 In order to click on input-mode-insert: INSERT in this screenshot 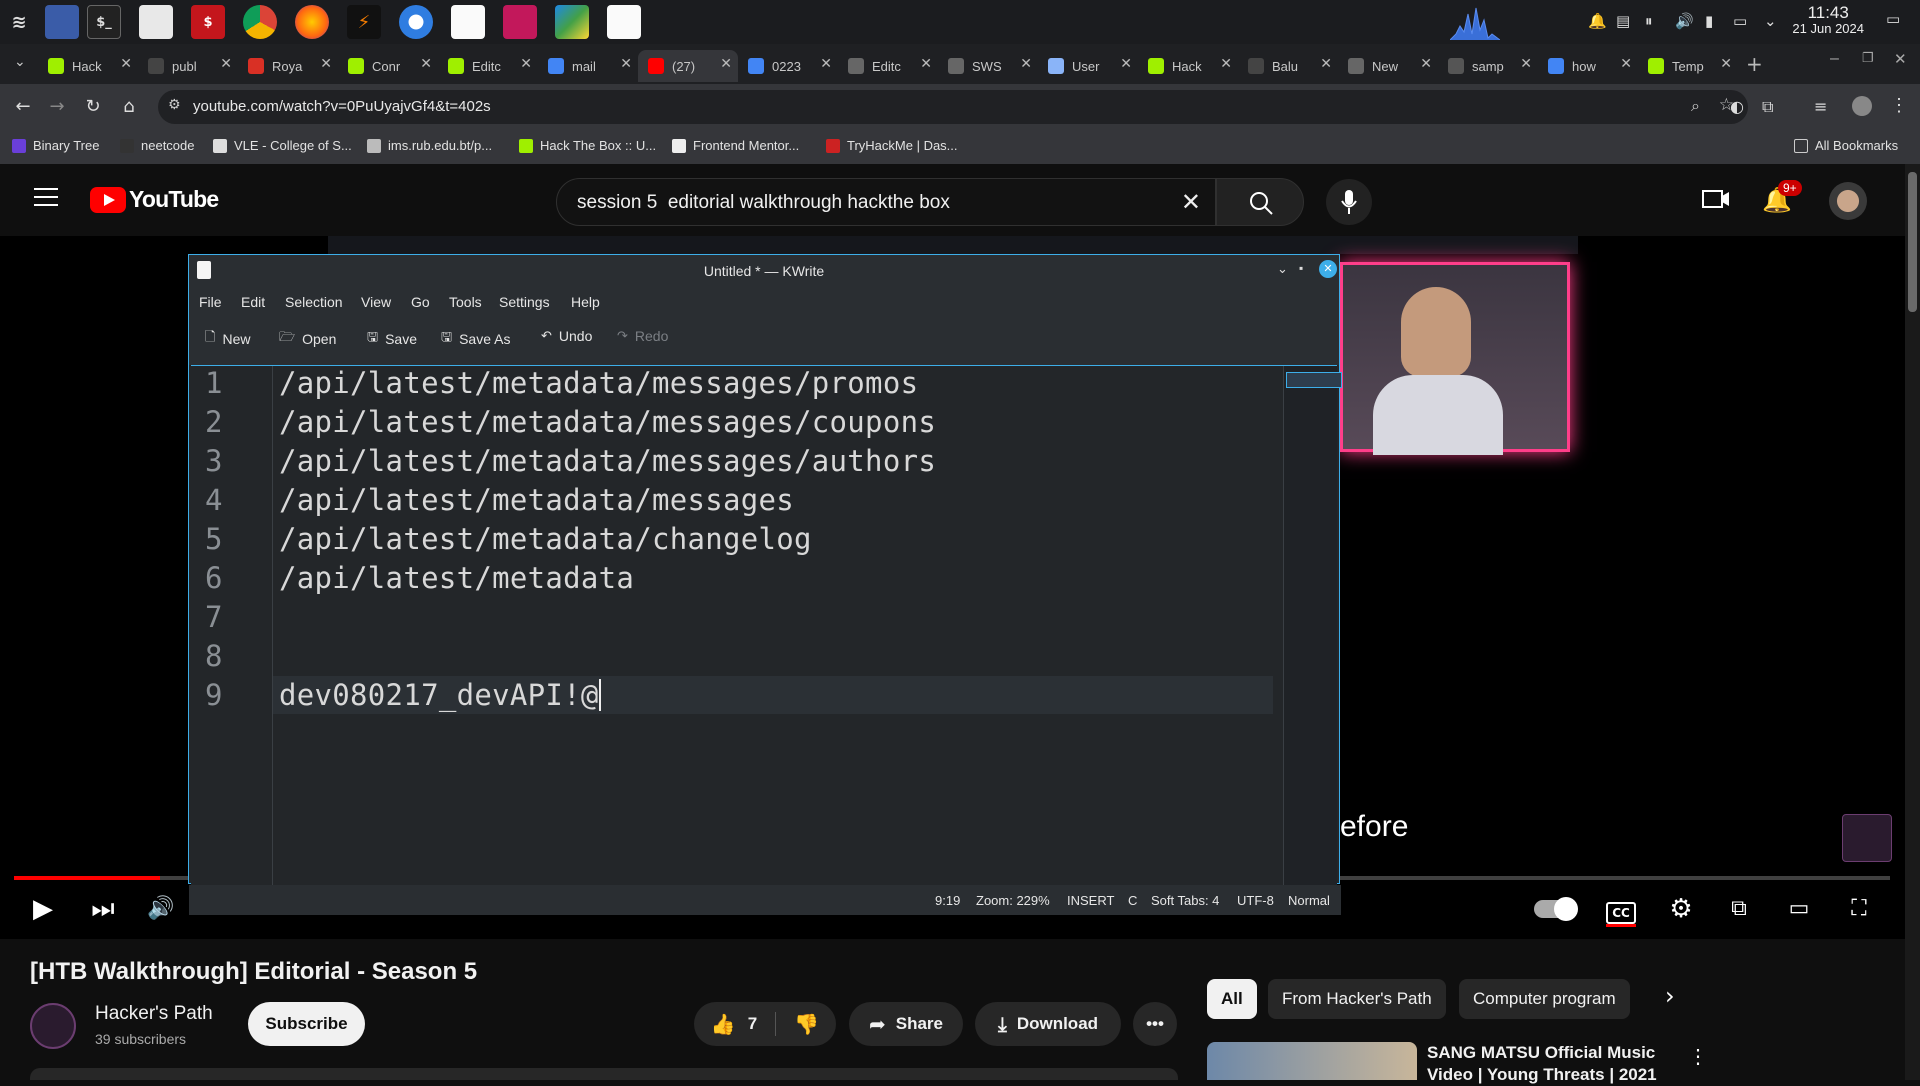, I will do `click(1090, 900)`.